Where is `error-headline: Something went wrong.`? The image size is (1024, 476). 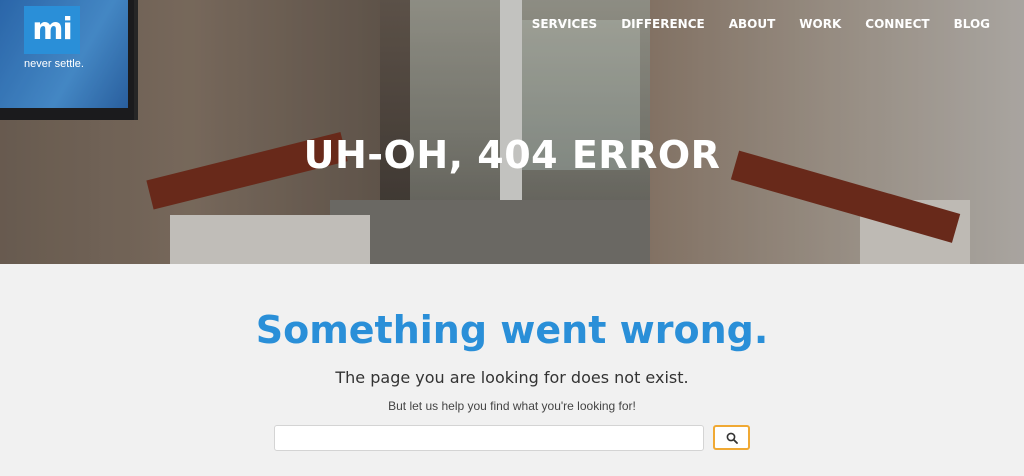
error-headline: Something went wrong. is located at coordinates (512, 330).